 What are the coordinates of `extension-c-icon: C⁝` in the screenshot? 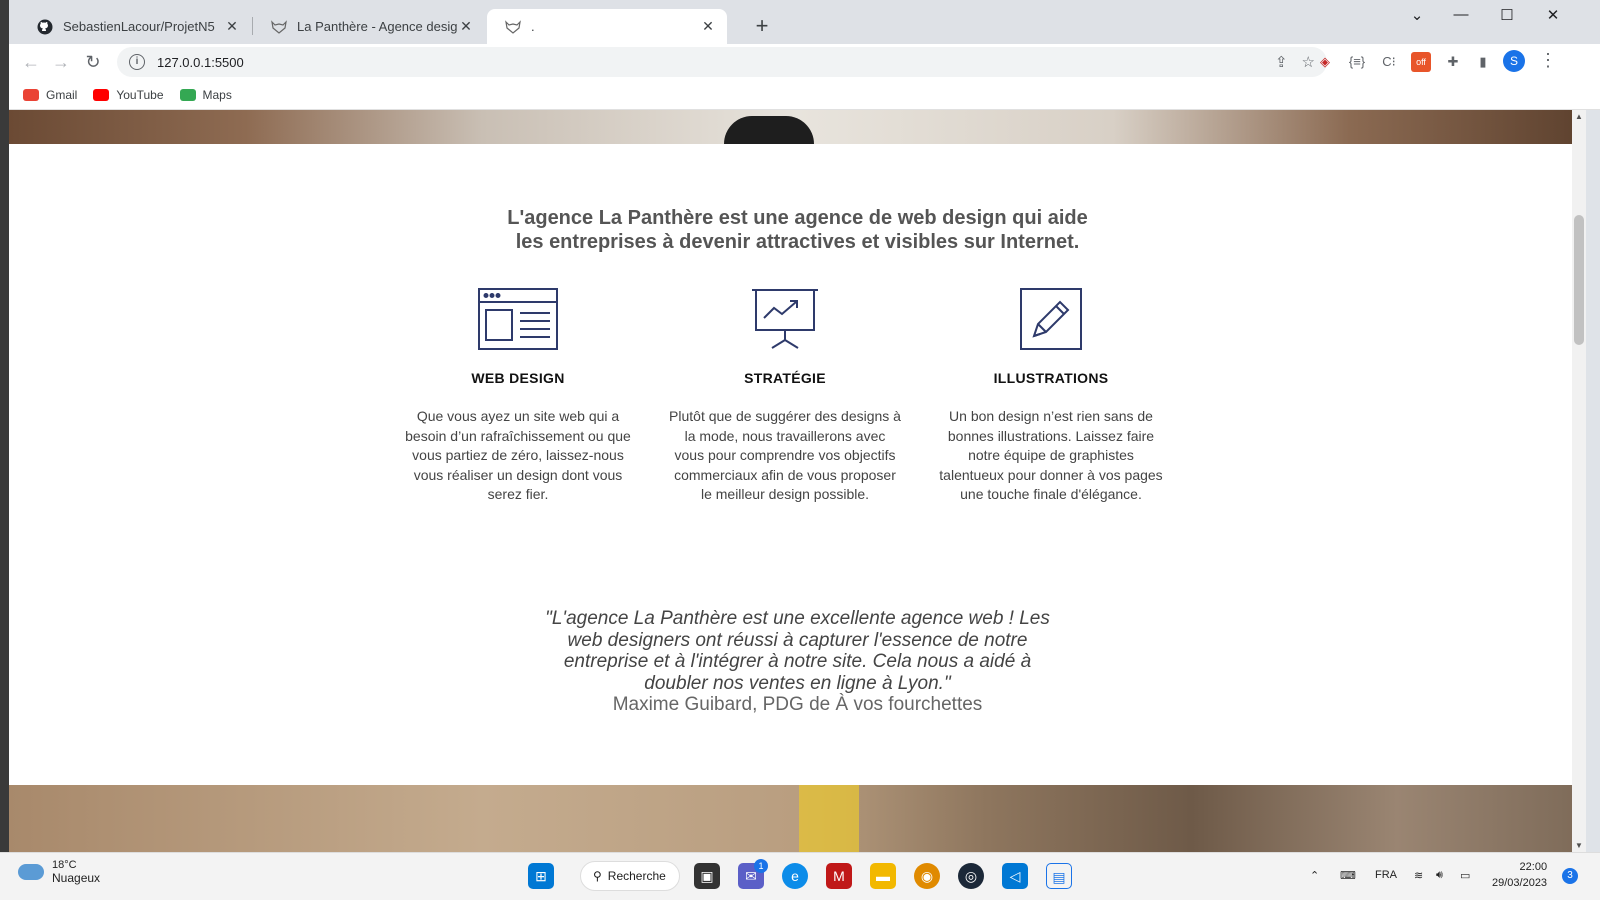 It's located at (1389, 62).